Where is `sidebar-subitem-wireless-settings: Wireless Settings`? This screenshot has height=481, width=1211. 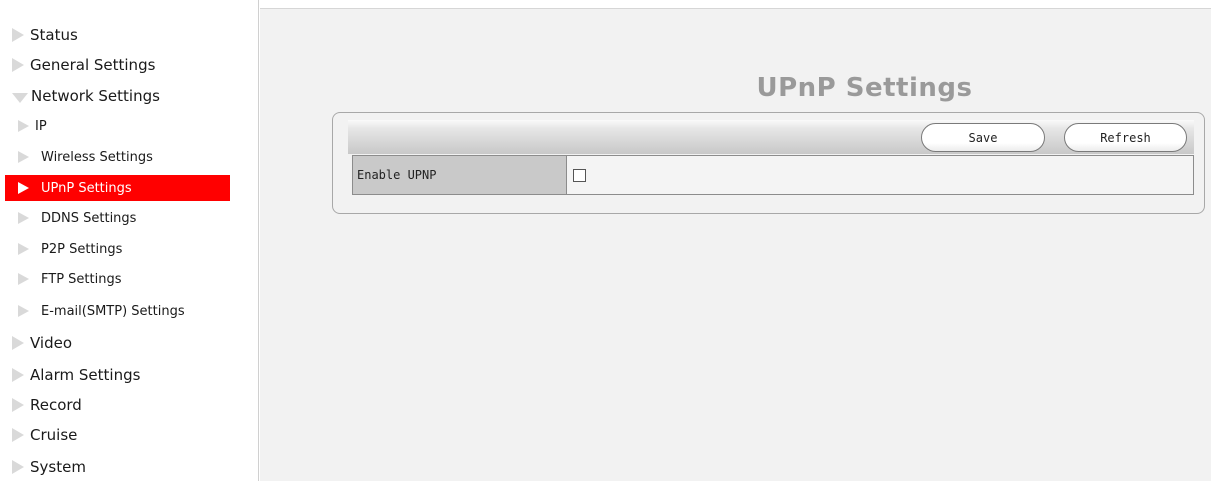 sidebar-subitem-wireless-settings: Wireless Settings is located at coordinates (85, 157).